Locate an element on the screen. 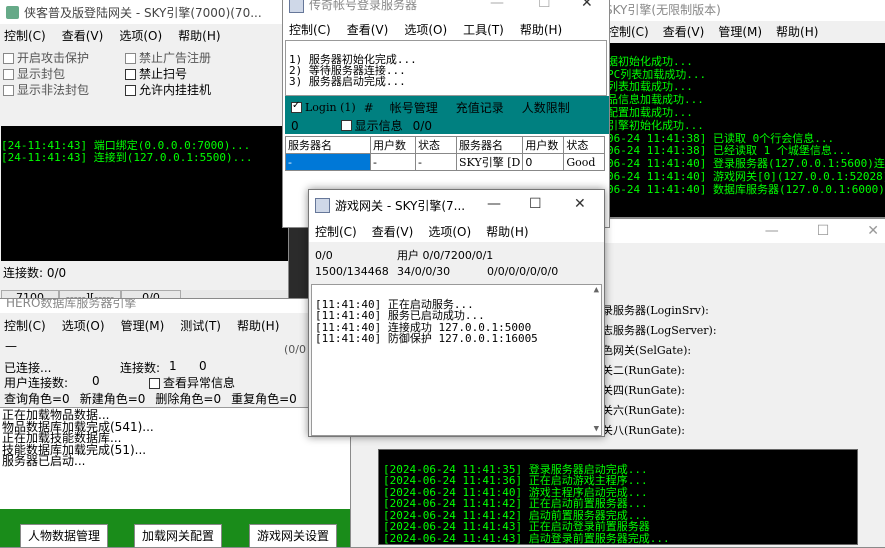 This screenshot has height=548, width=885. recharge-record-tab: 充值记录 is located at coordinates (480, 107).